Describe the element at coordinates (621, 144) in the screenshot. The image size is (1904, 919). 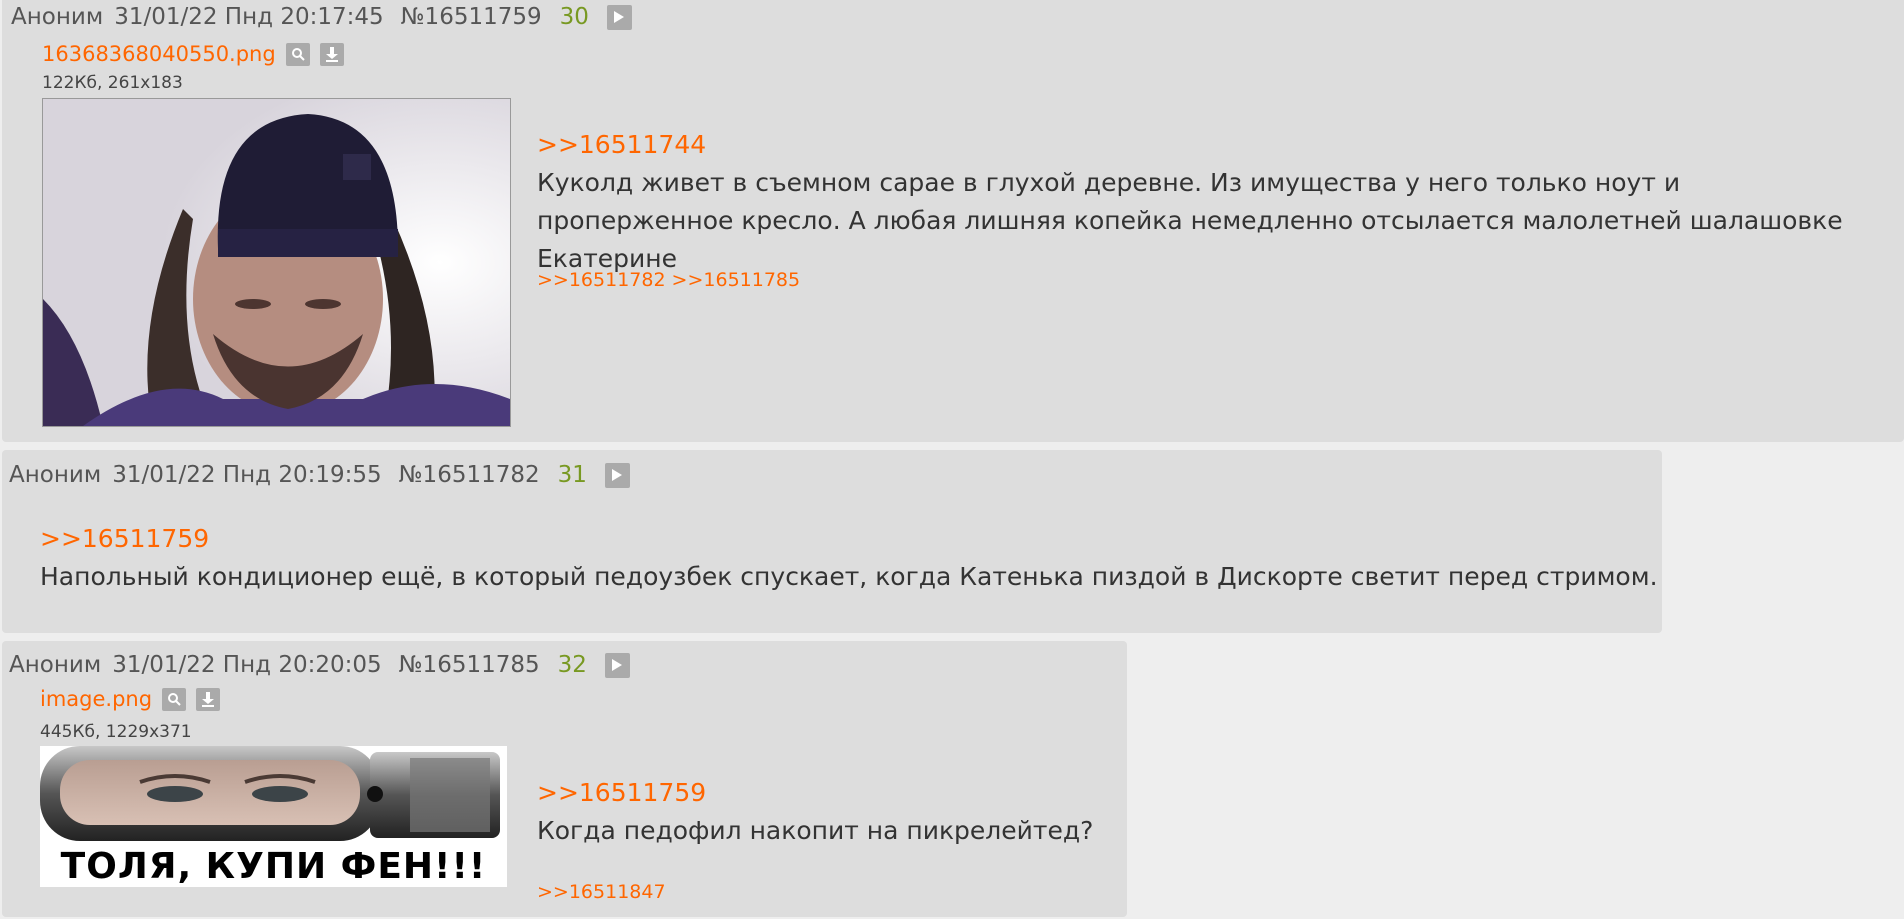
I see `reply-link: >>16511744` at that location.